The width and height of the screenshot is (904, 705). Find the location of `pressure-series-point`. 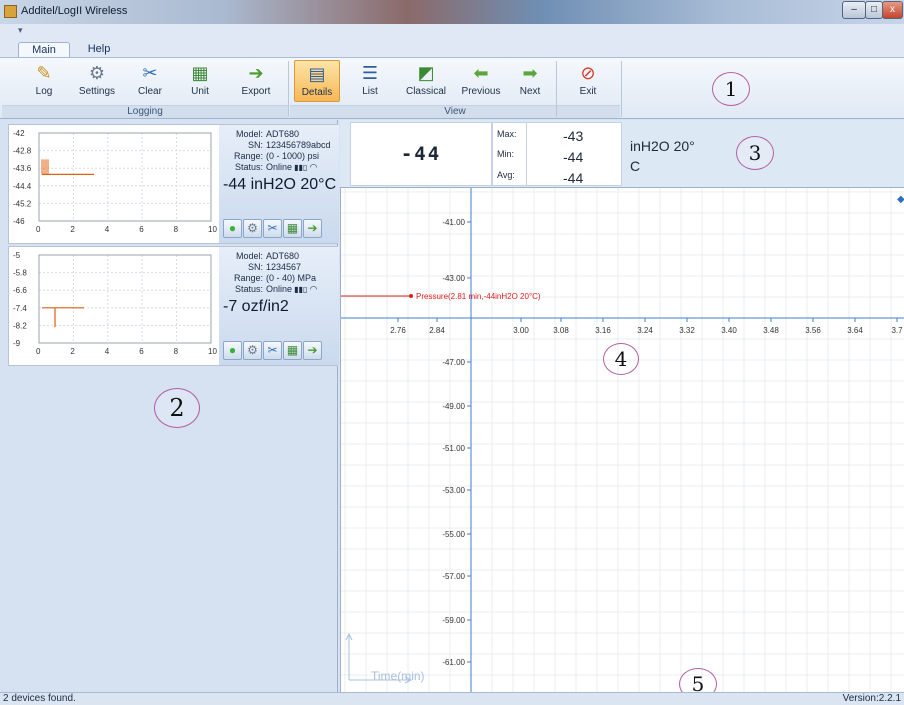

pressure-series-point is located at coordinates (411, 296).